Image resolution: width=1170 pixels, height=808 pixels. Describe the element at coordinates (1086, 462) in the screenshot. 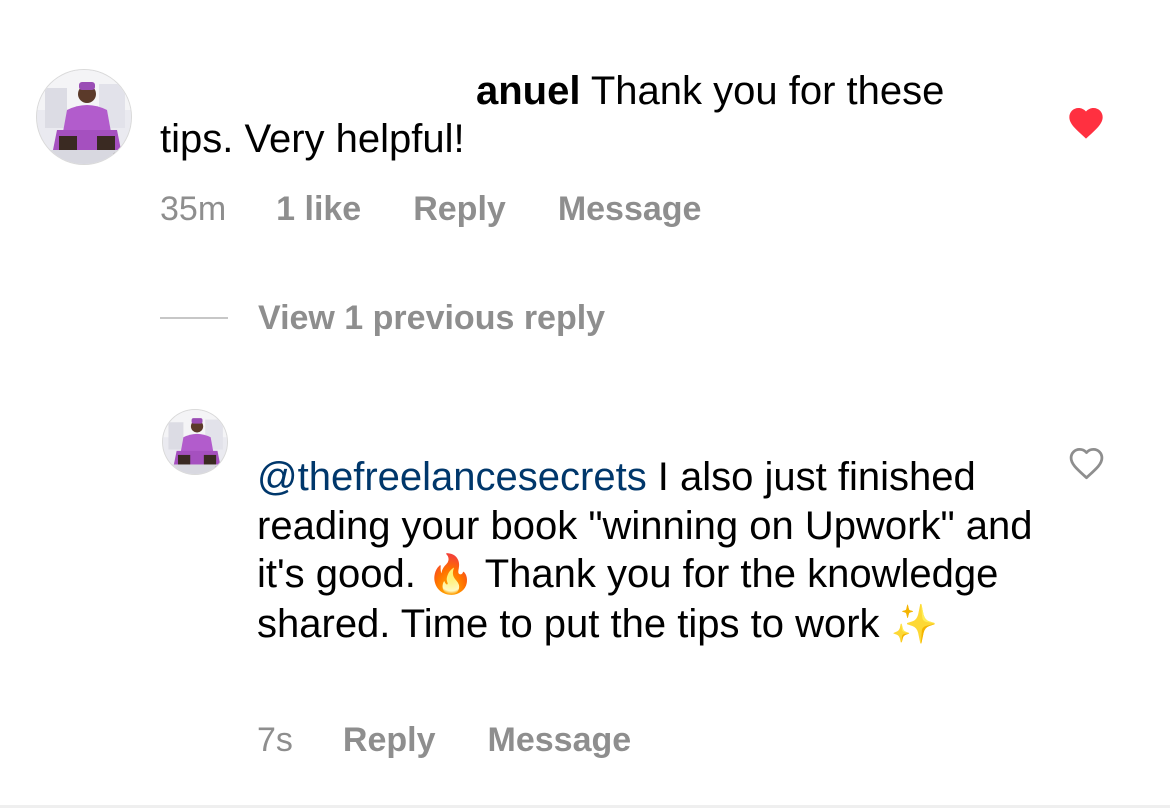

I see `heart-outline-icon` at that location.